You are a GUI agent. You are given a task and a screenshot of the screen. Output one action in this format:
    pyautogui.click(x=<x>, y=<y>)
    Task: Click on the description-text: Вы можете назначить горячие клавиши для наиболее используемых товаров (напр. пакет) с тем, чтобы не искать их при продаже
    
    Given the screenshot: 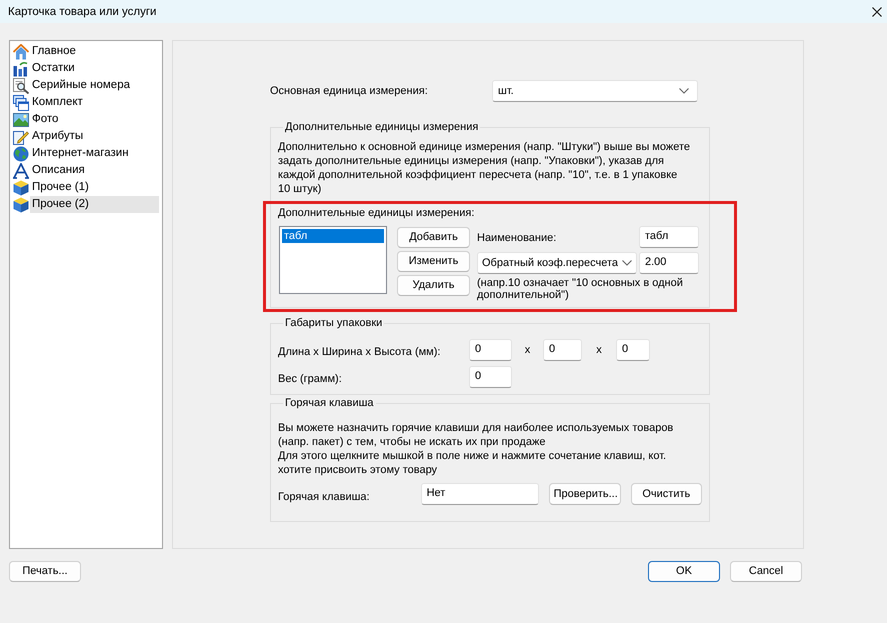 What is the action you would take?
    pyautogui.click(x=476, y=435)
    